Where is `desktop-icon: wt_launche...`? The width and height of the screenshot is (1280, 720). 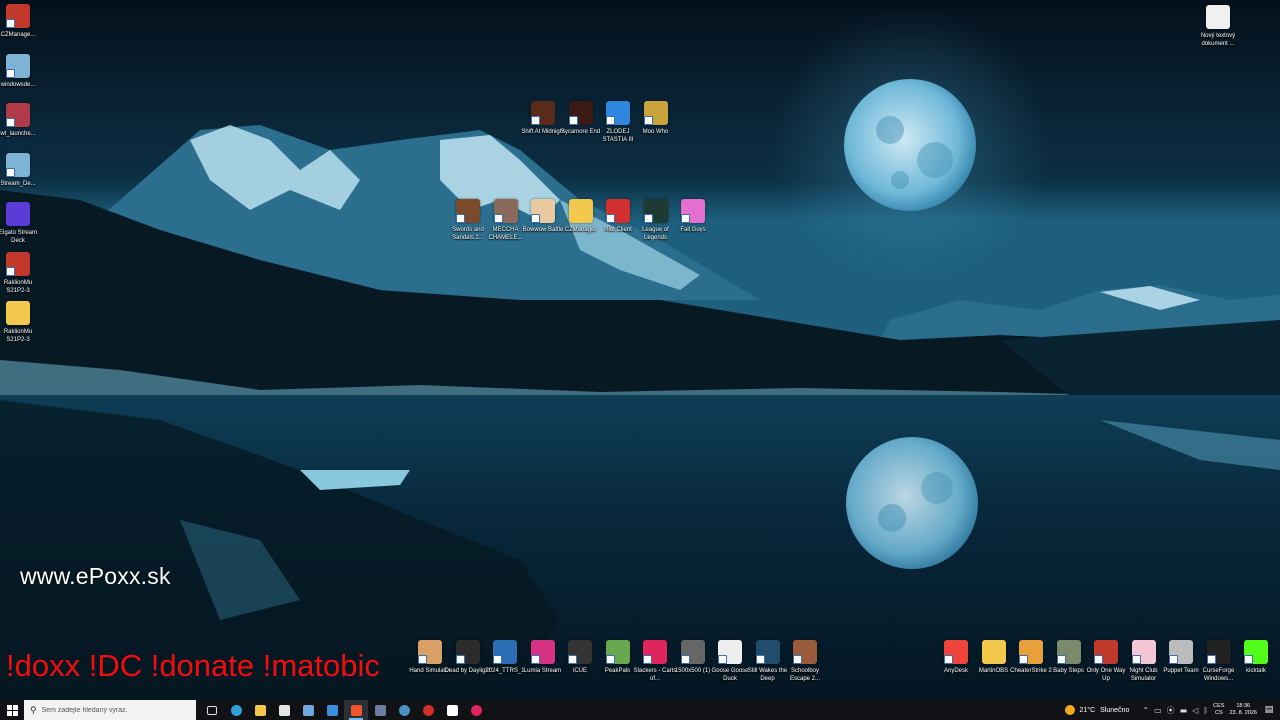 desktop-icon: wt_launche... is located at coordinates (20, 120).